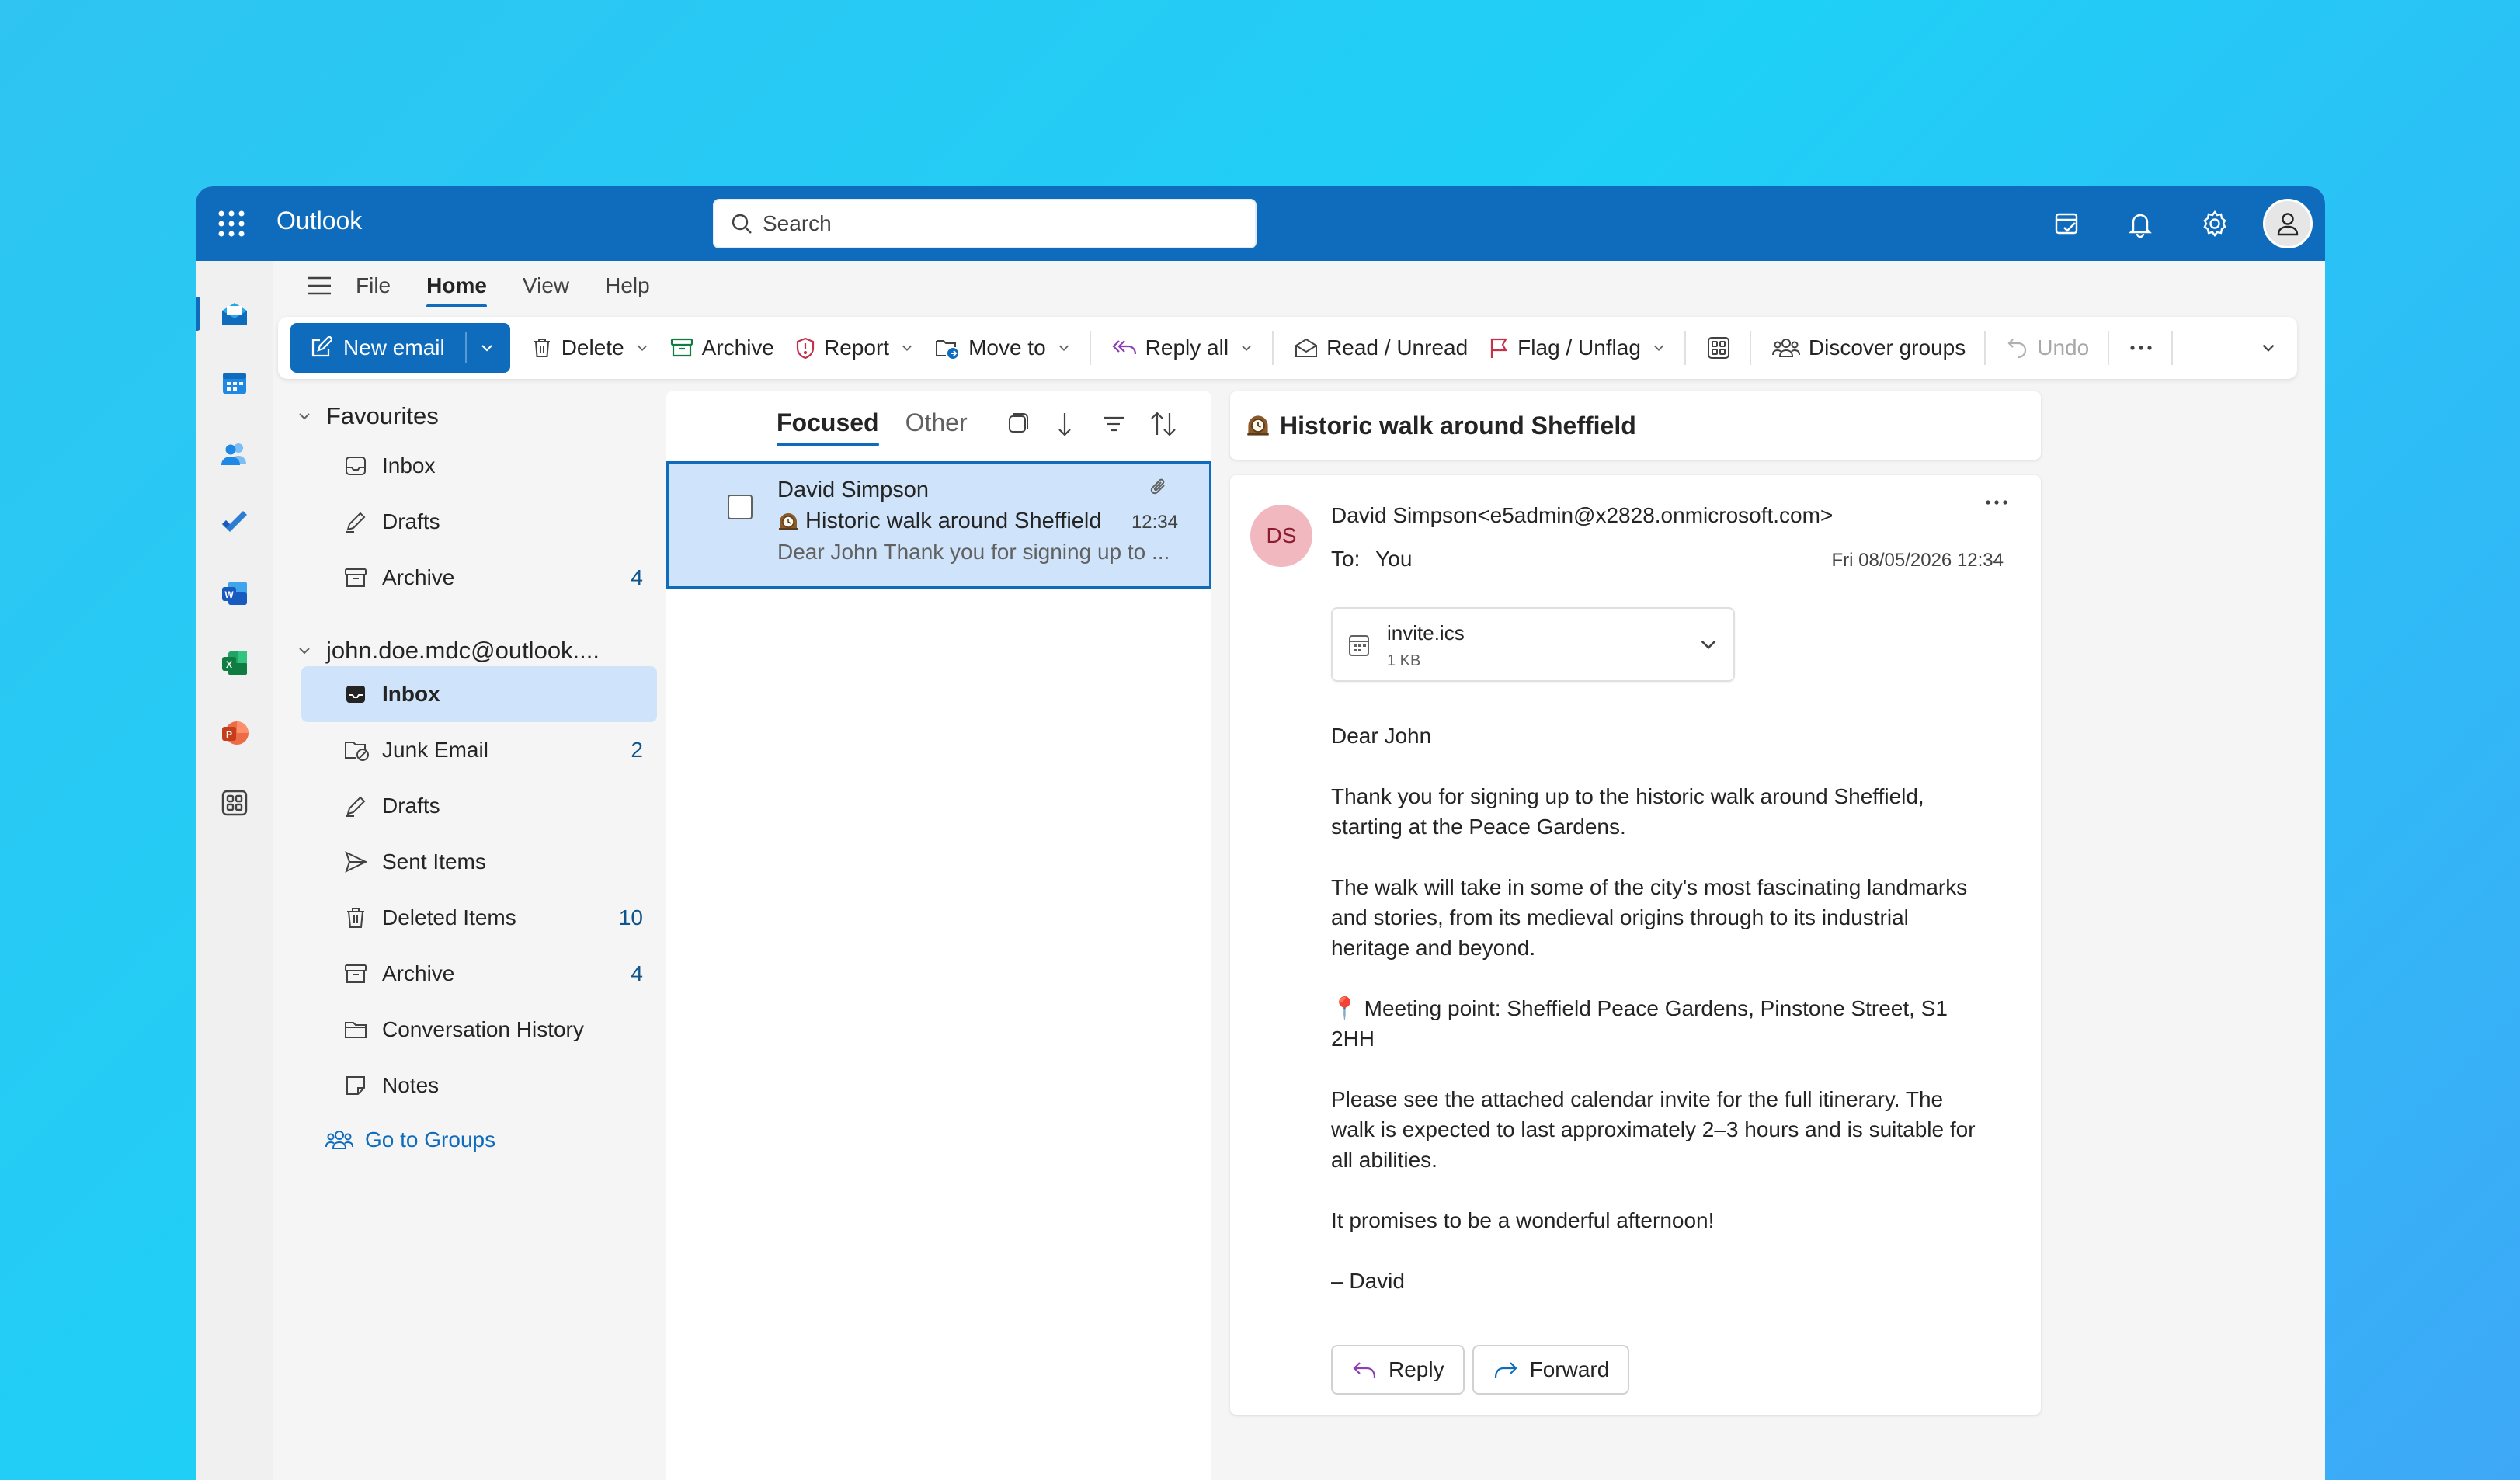 The image size is (2520, 1480). I want to click on more-options-button, so click(2141, 348).